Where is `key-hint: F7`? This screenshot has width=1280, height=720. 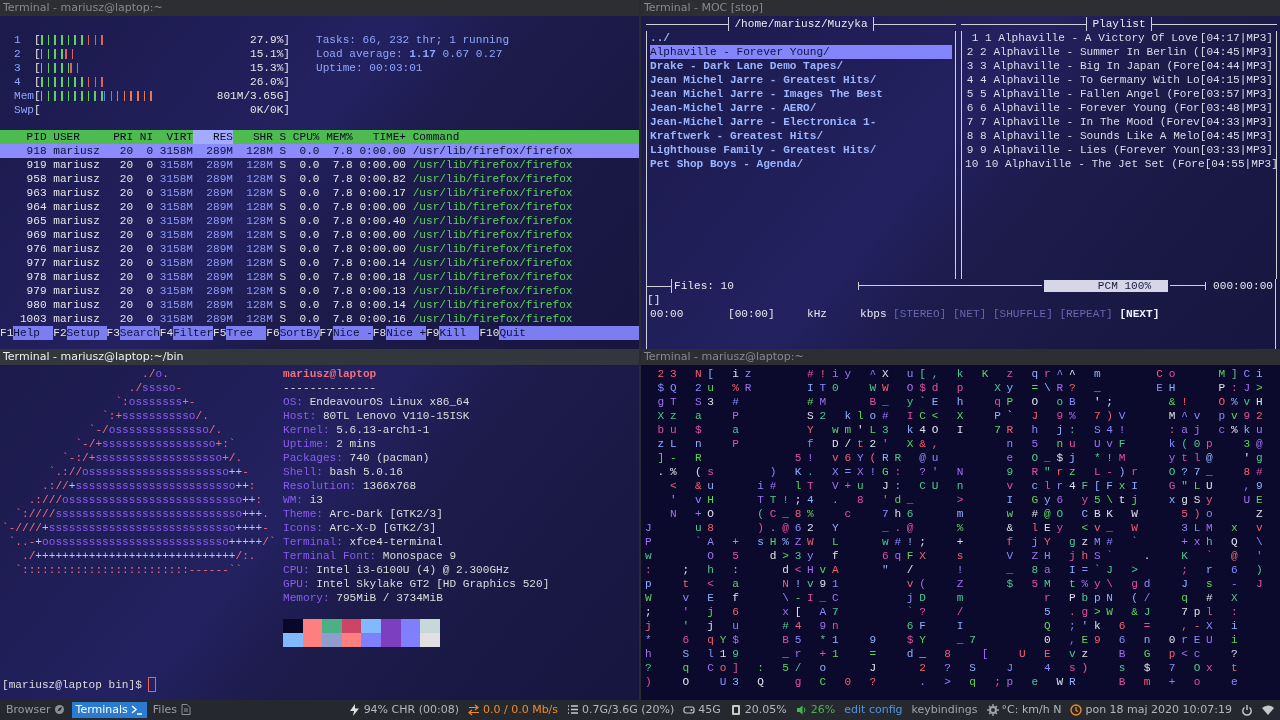 key-hint: F7 is located at coordinates (326, 333).